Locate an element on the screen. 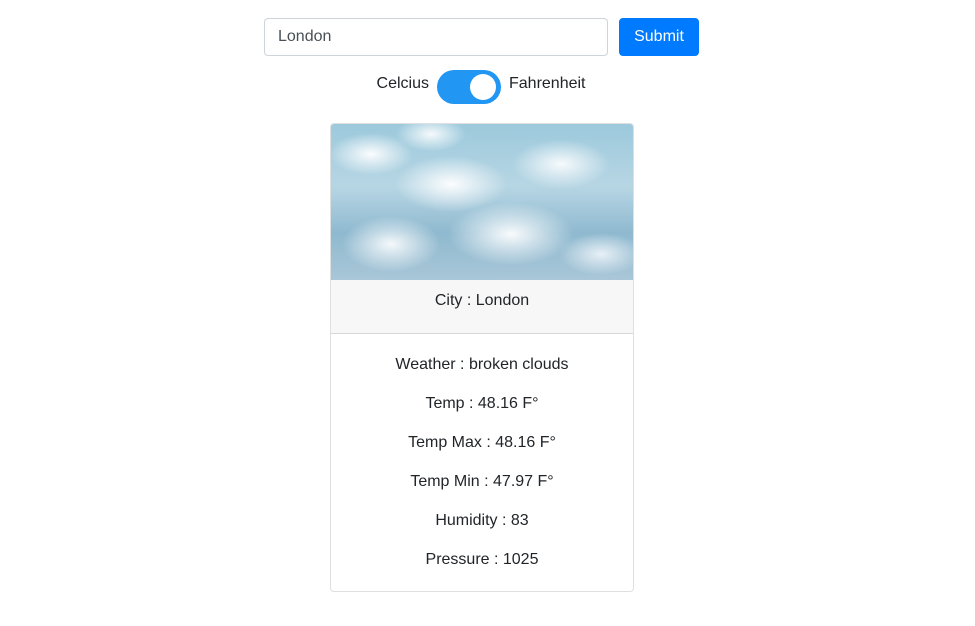 The height and width of the screenshot is (626, 975). fahrenheit-label: Fahrenheit is located at coordinates (547, 83).